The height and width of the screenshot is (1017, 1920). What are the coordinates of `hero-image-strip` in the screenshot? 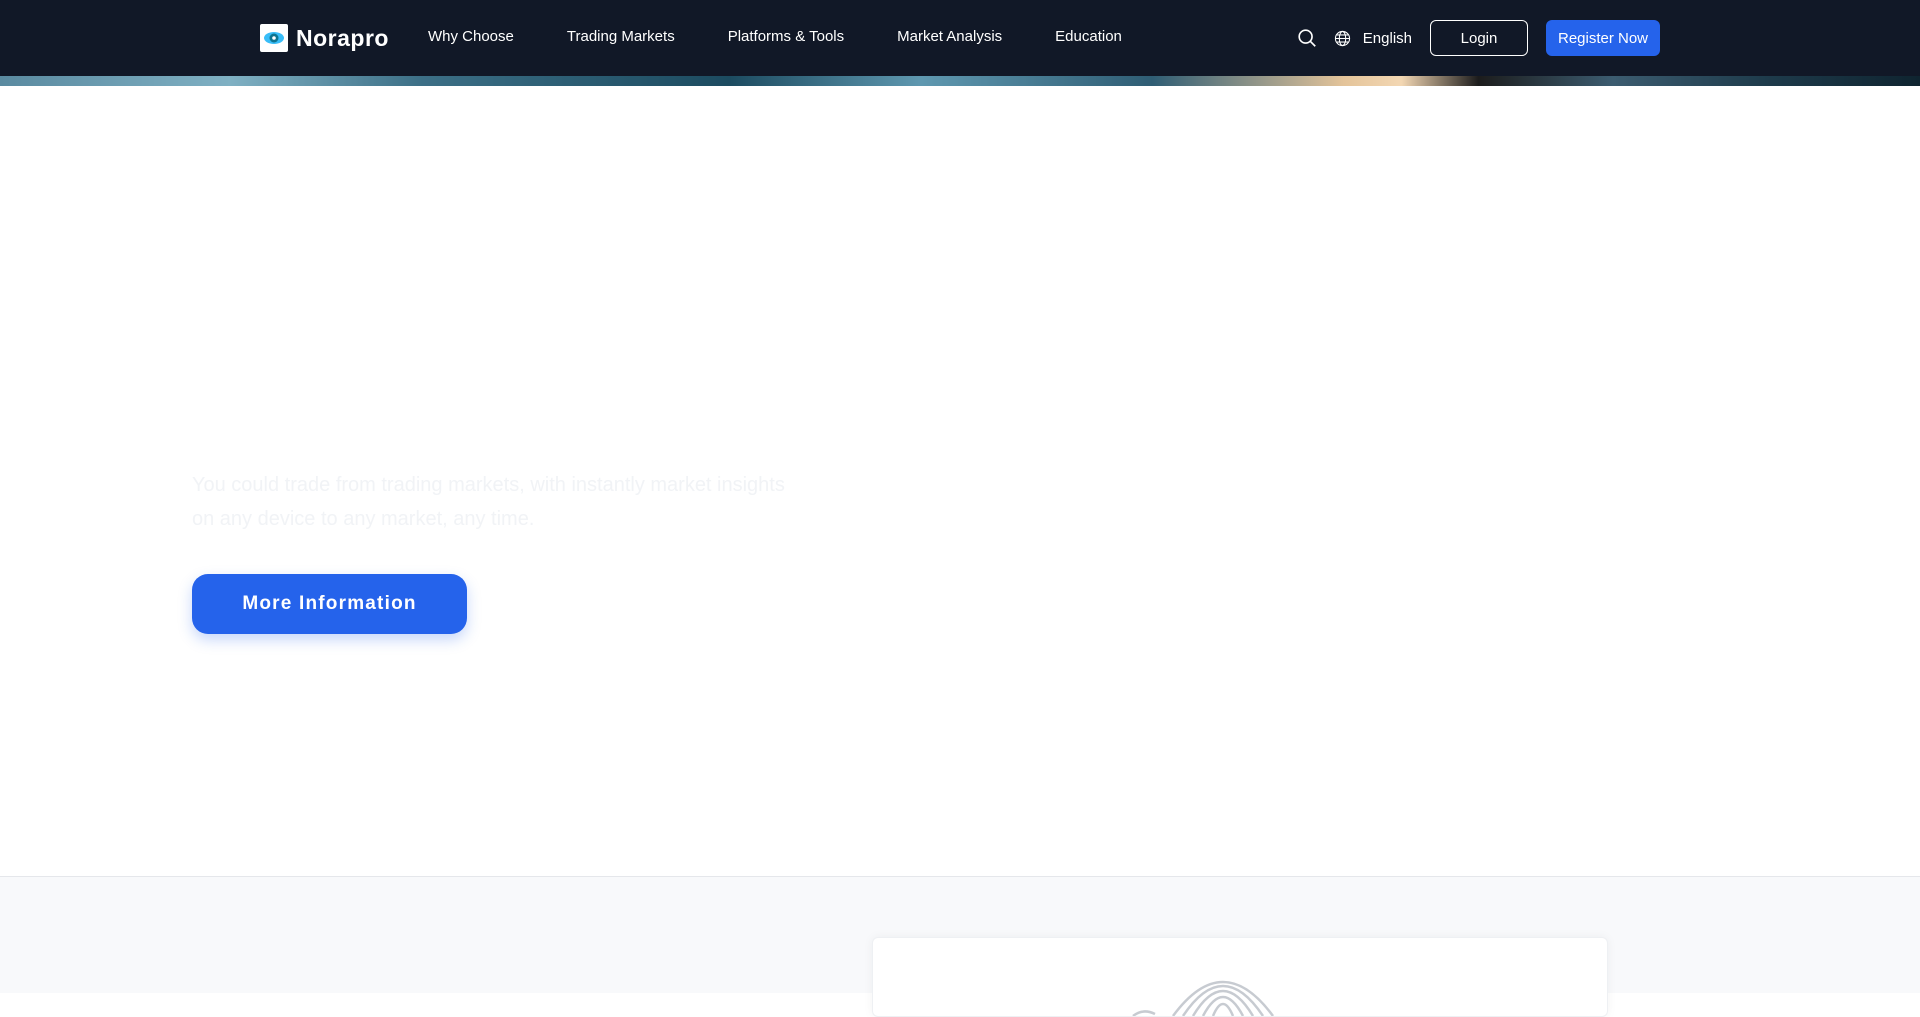 It's located at (960, 81).